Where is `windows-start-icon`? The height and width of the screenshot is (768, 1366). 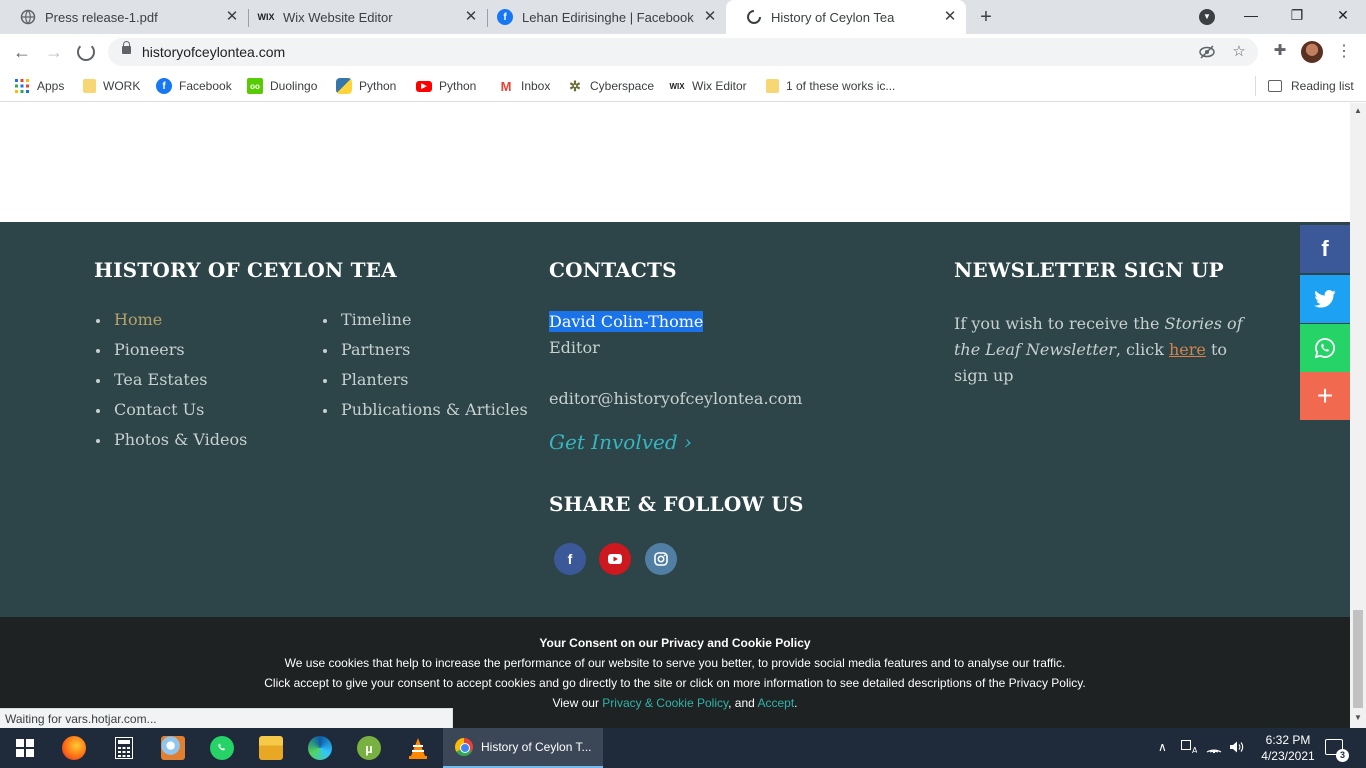 windows-start-icon is located at coordinates (25, 748).